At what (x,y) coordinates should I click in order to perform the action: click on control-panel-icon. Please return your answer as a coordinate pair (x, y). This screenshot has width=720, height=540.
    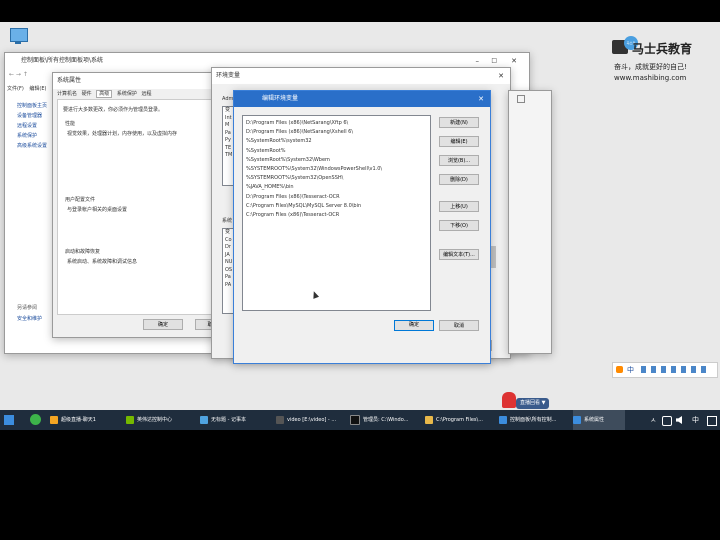
    Looking at the image, I should click on (503, 419).